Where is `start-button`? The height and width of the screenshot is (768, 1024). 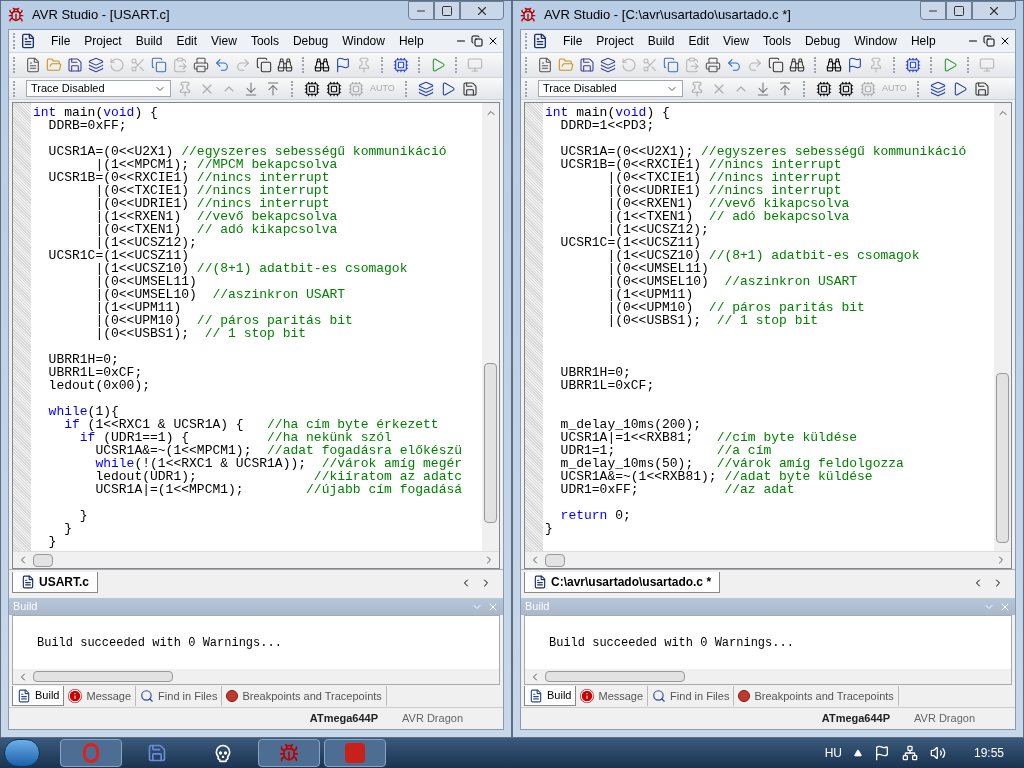 start-button is located at coordinates (22, 753).